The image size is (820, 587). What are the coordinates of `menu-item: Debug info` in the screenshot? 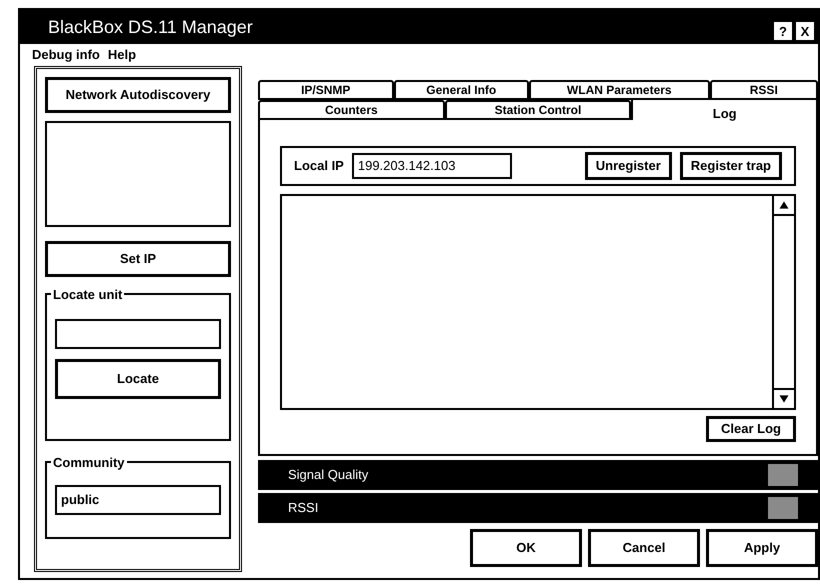 It's located at (66, 55).